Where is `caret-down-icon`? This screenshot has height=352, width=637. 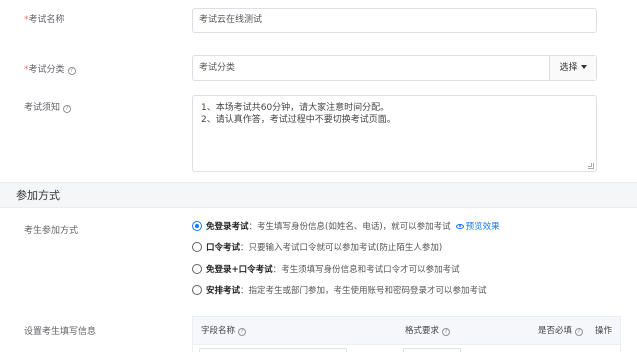
caret-down-icon is located at coordinates (583, 67).